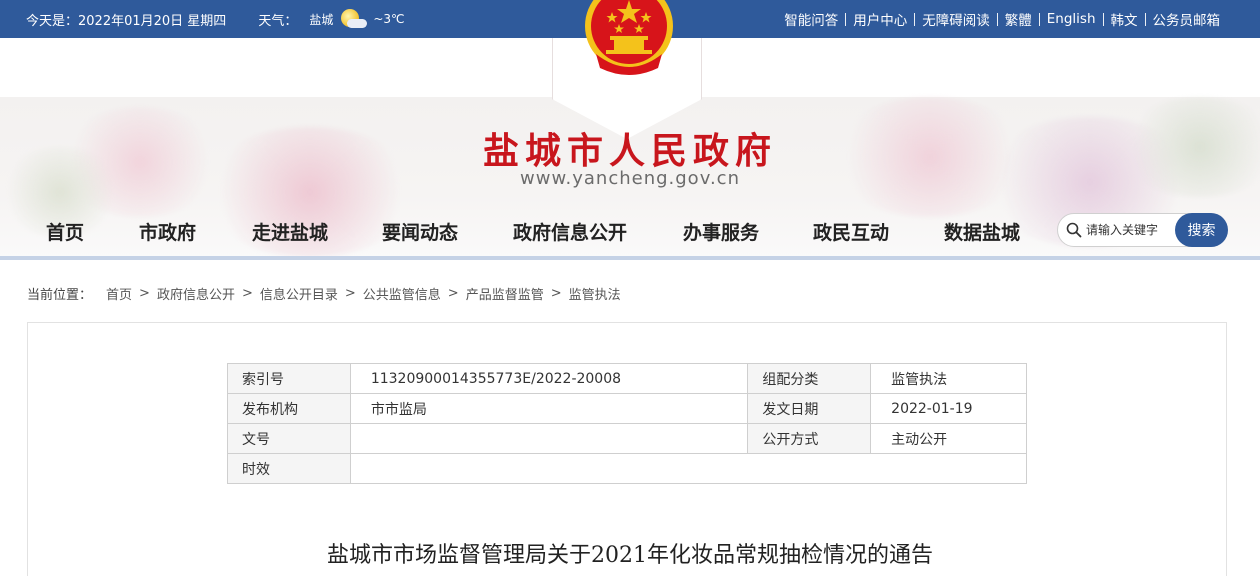 Image resolution: width=1260 pixels, height=576 pixels. Describe the element at coordinates (290, 231) in the screenshot. I see `nav-about-yancheng: 走进盐城` at that location.